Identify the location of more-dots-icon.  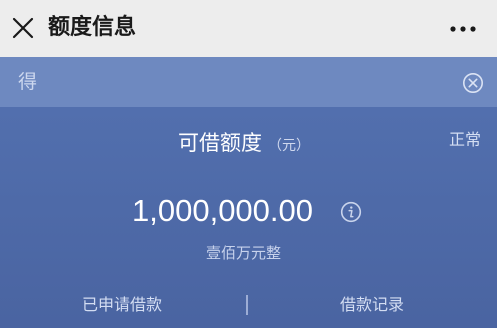
(463, 29).